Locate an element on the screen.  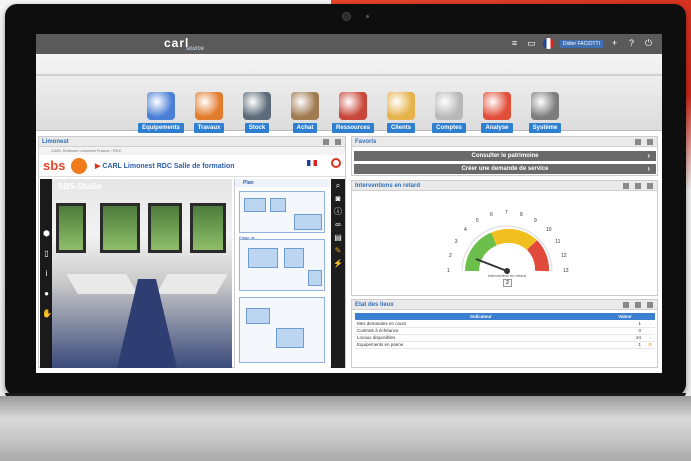
module-travaux: Travaux is located at coordinates (209, 112).